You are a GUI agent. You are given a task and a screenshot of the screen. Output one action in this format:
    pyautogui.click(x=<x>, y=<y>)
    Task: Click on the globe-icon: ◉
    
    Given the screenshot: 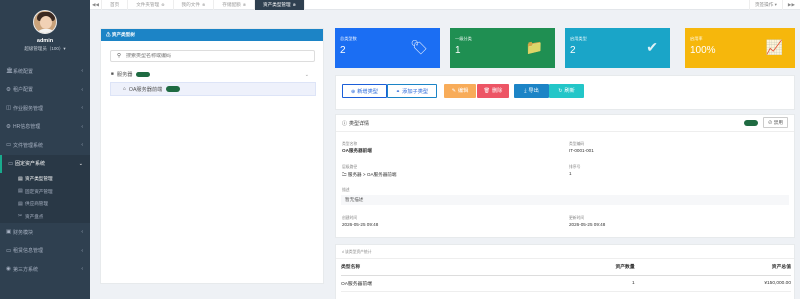 What is the action you would take?
    pyautogui.click(x=8, y=269)
    